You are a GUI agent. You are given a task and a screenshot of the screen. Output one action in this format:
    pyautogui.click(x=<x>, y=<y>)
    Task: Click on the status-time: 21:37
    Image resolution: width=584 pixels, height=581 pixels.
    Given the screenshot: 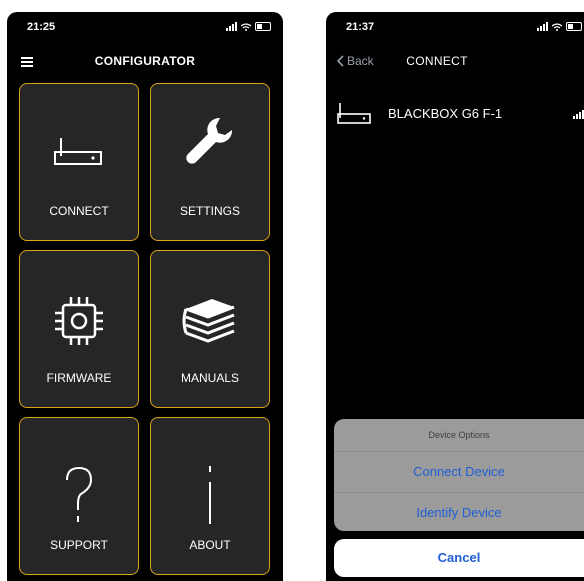 What is the action you would take?
    pyautogui.click(x=360, y=27)
    